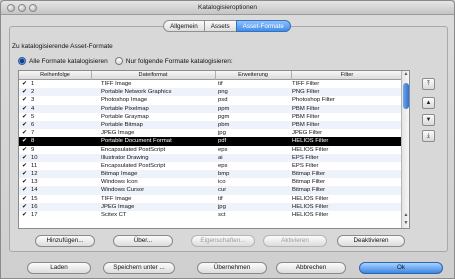 Image resolution: width=455 pixels, height=279 pixels. What do you see at coordinates (125, 116) in the screenshot?
I see `row-format: Portable Graymap` at bounding box center [125, 116].